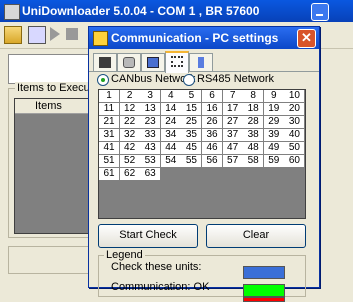  Describe the element at coordinates (54, 260) in the screenshot. I see `main-bottom-panel` at that location.